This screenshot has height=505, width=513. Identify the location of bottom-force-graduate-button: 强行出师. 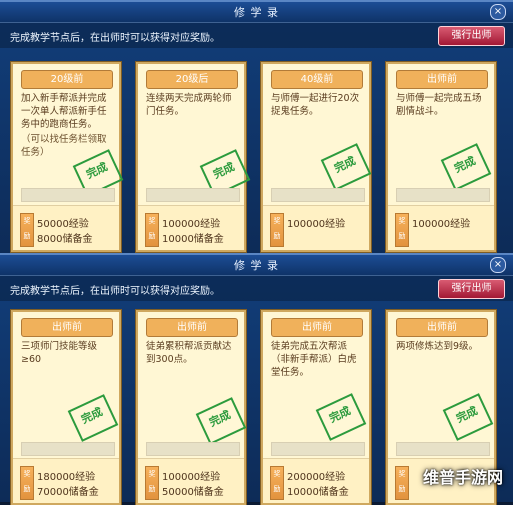
(471, 289).